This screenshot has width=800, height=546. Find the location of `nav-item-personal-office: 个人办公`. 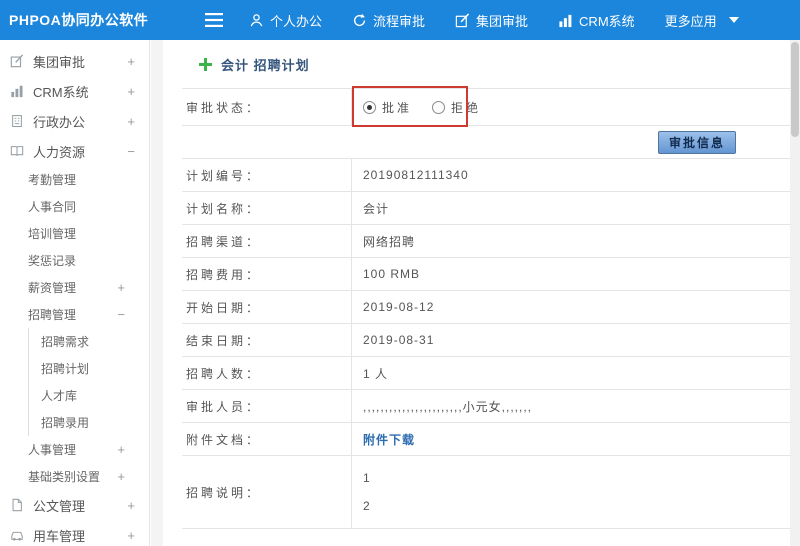

nav-item-personal-office: 个人办公 is located at coordinates (285, 20).